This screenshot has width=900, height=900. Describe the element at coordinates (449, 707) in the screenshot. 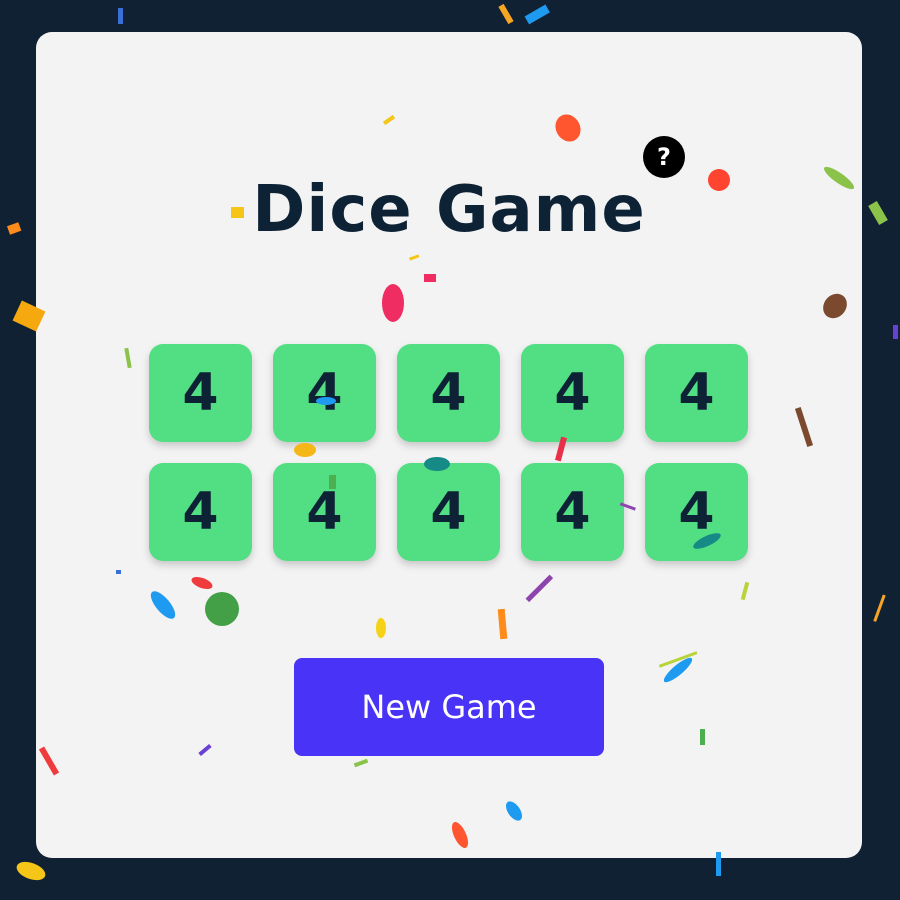

I see `new-game-button: New Game` at that location.